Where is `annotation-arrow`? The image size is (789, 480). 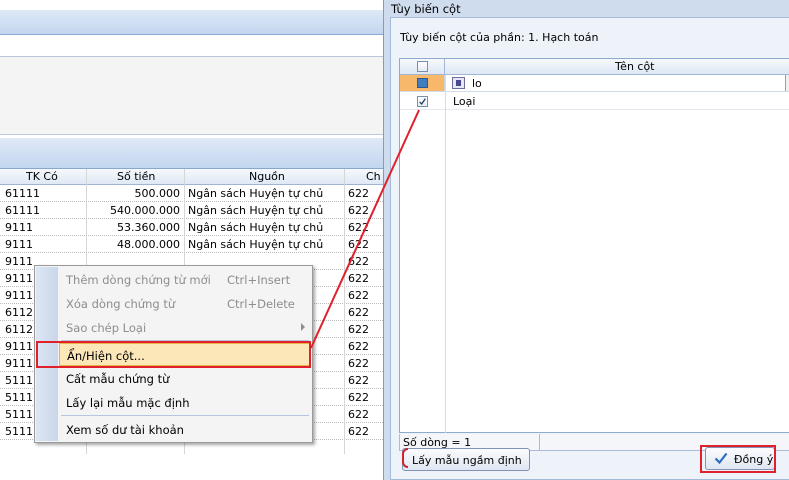 annotation-arrow is located at coordinates (365, 229).